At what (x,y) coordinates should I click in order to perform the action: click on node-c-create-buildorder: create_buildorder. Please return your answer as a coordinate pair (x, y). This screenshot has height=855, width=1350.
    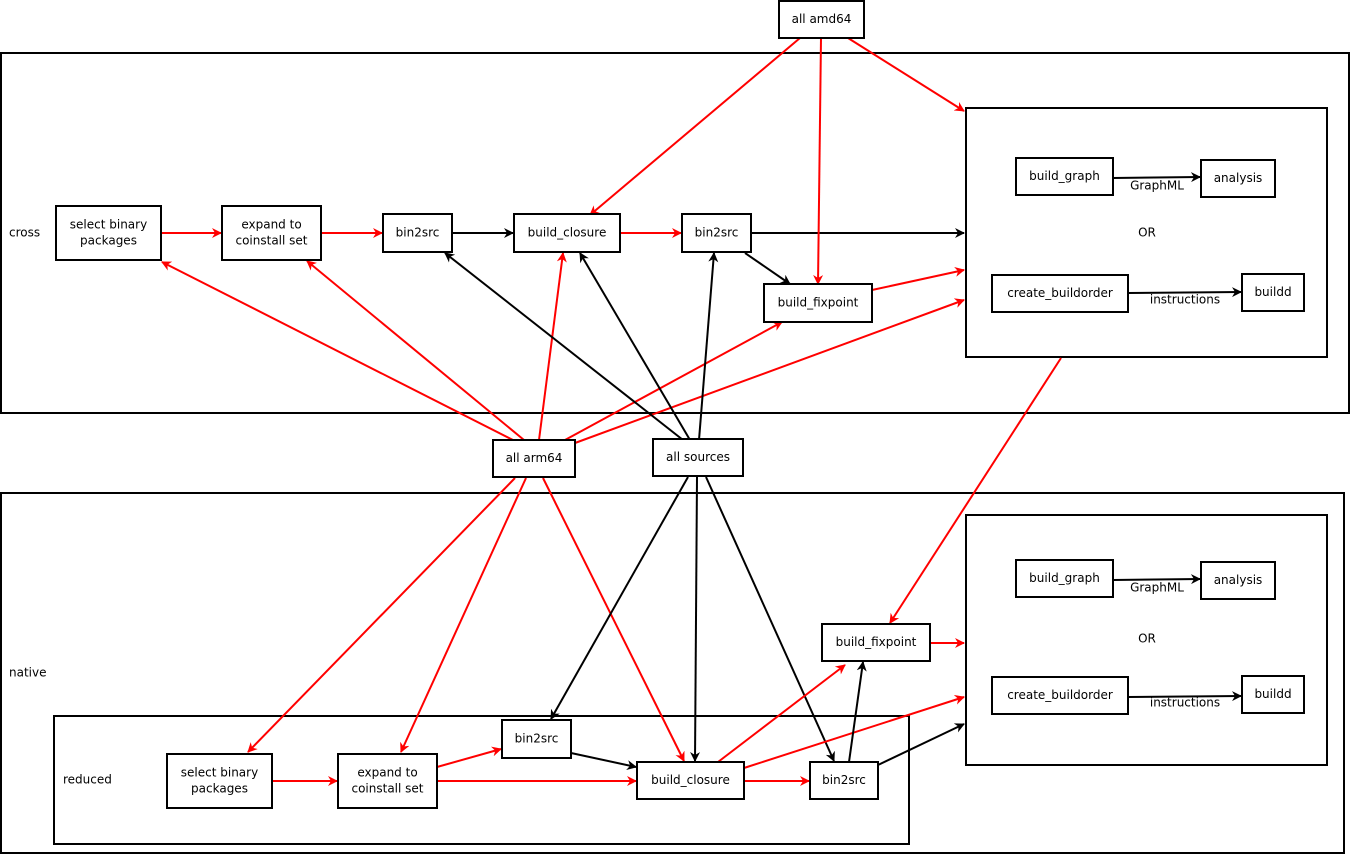
    Looking at the image, I should click on (1060, 293).